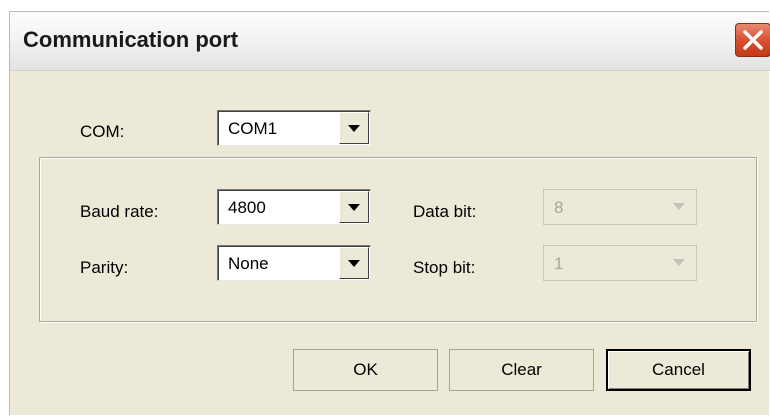 This screenshot has width=770, height=417. What do you see at coordinates (678, 370) in the screenshot?
I see `cancel-button: Cancel` at bounding box center [678, 370].